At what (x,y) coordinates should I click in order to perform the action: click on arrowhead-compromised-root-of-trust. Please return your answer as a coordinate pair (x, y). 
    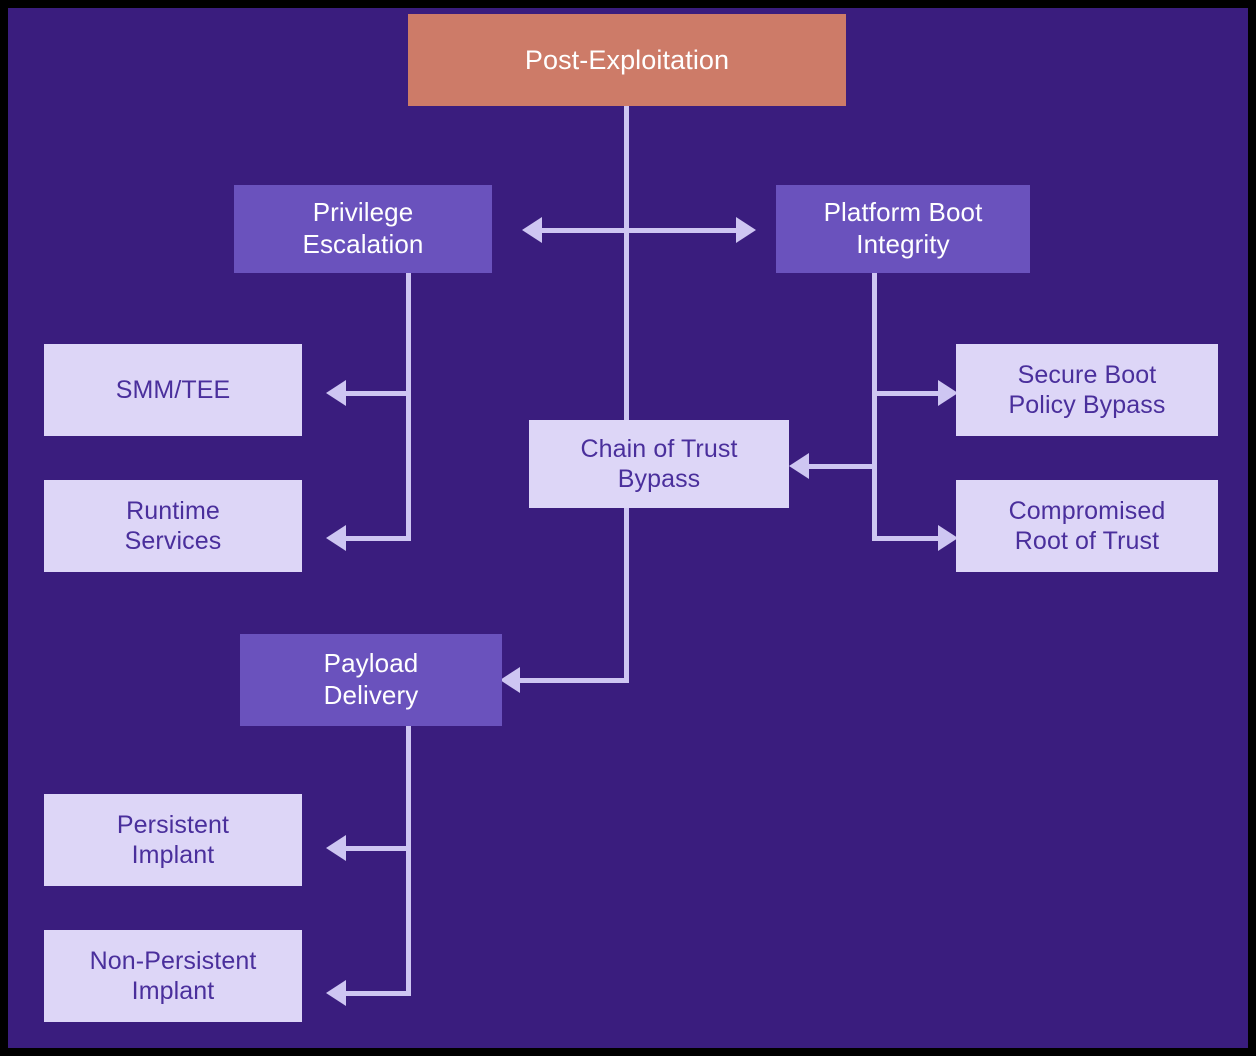
    Looking at the image, I should click on (948, 538).